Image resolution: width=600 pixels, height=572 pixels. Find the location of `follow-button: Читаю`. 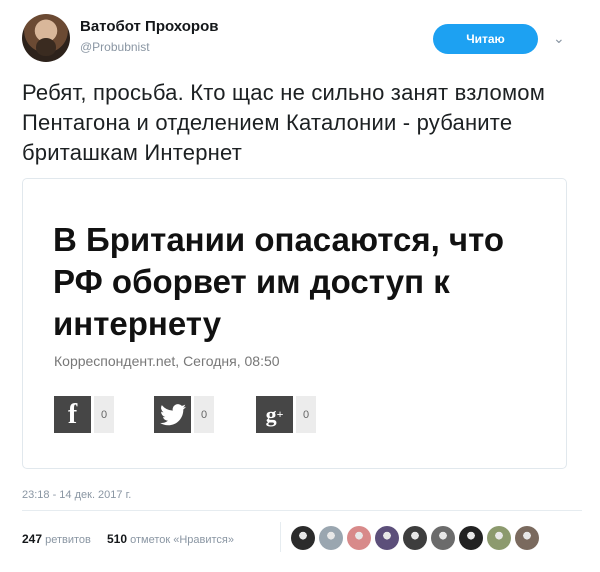

follow-button: Читаю is located at coordinates (485, 39).